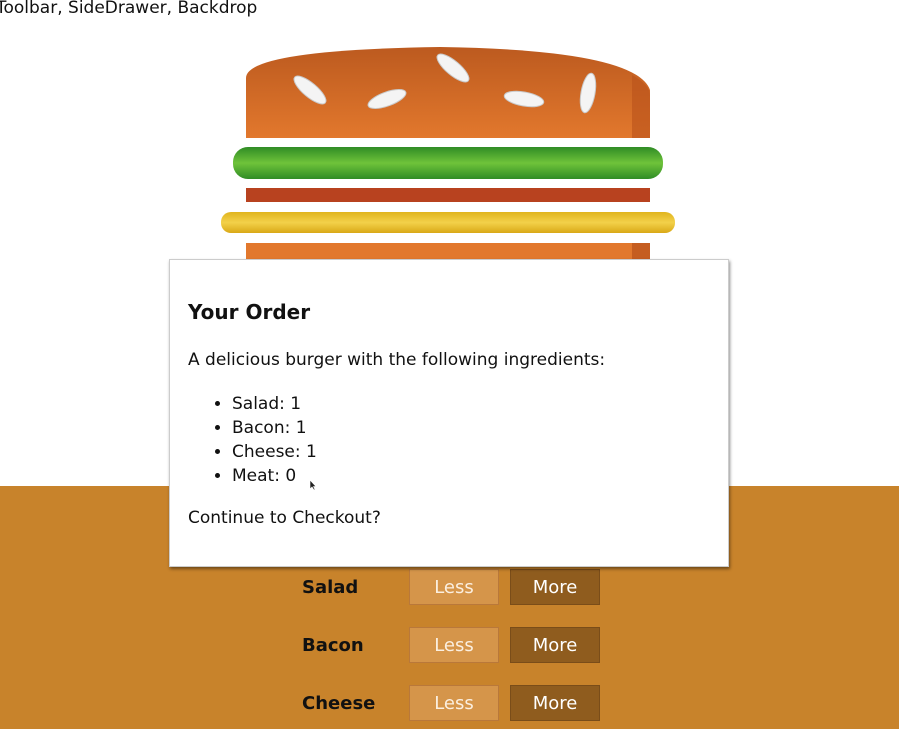 The width and height of the screenshot is (899, 729). I want to click on burger-preview, so click(448, 153).